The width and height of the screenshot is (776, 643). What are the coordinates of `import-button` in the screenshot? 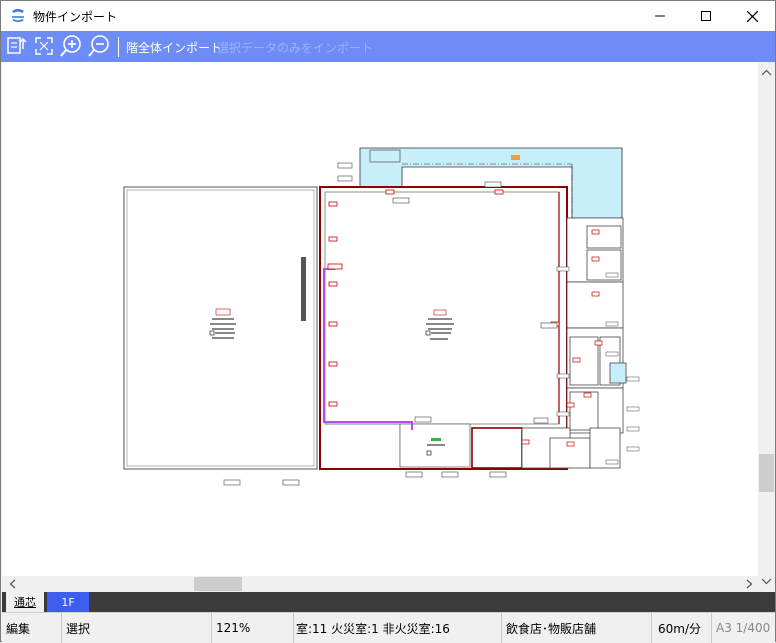 It's located at (17, 46).